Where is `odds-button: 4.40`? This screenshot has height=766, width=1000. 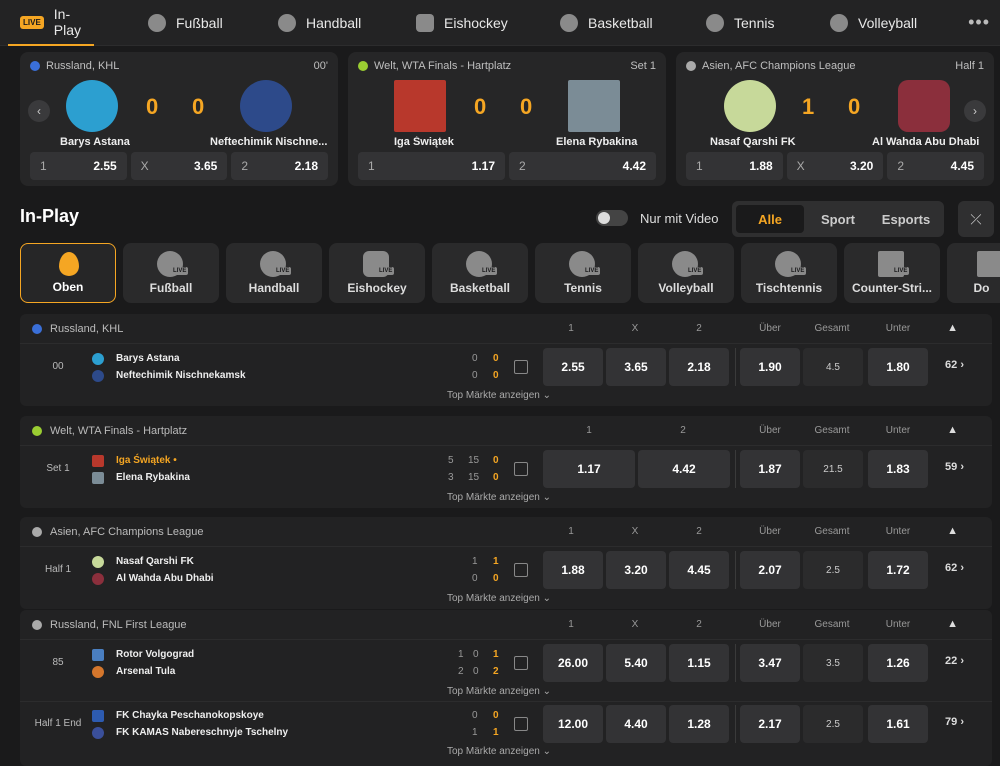 odds-button: 4.40 is located at coordinates (636, 724).